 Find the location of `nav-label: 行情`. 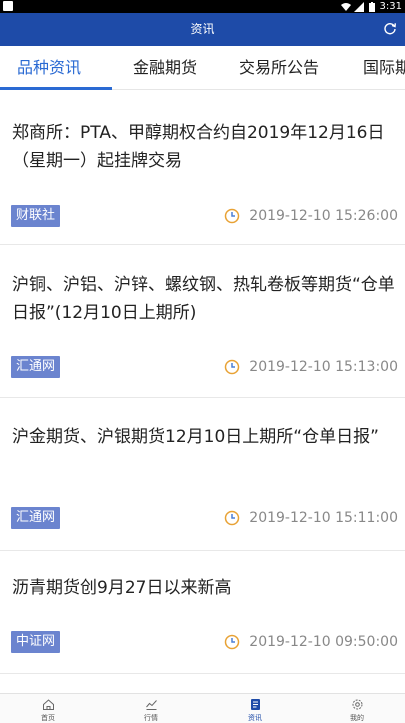

nav-label: 行情 is located at coordinates (151, 718).